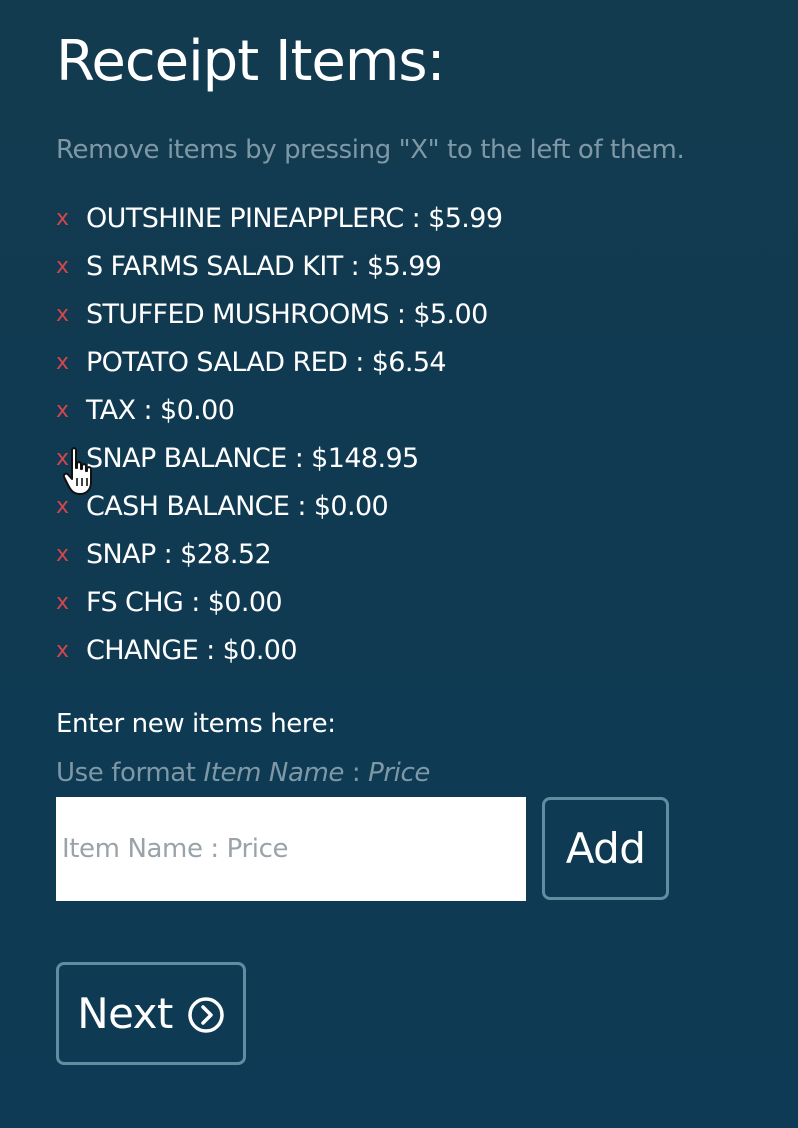  I want to click on receipt-item: x SNAP BALANCE : $148.95, so click(406, 458).